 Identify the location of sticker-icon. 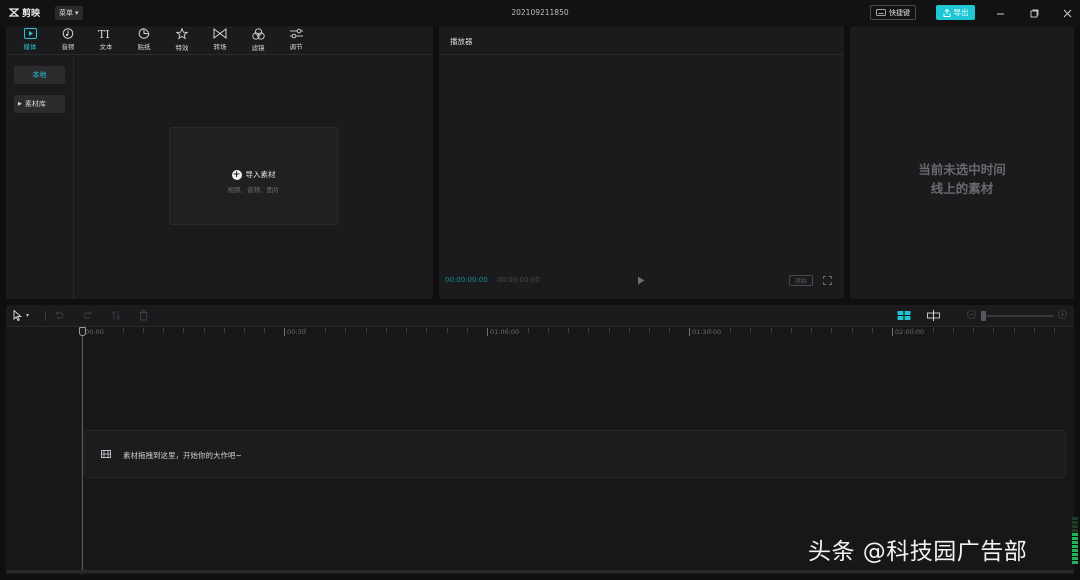
(144, 33).